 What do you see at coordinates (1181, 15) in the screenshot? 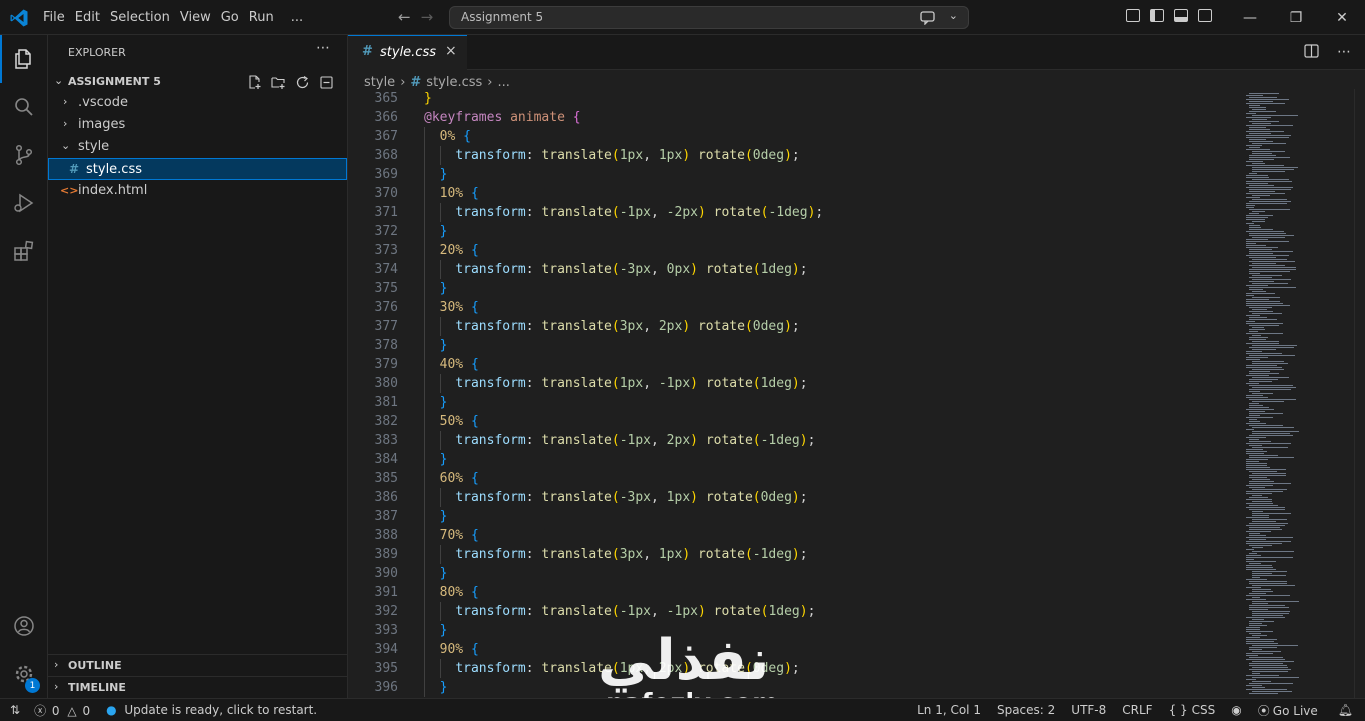
I see `toggle-panel-icon` at bounding box center [1181, 15].